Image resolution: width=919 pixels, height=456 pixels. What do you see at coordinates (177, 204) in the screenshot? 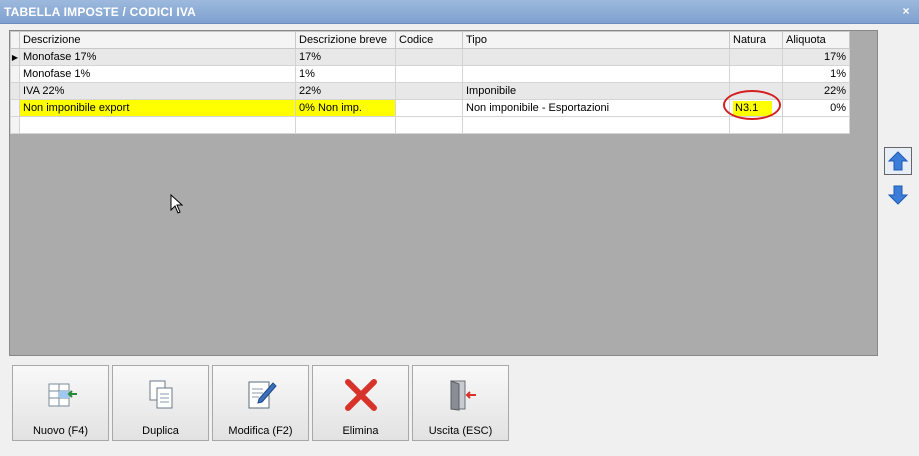
I see `mouse-cursor-icon` at bounding box center [177, 204].